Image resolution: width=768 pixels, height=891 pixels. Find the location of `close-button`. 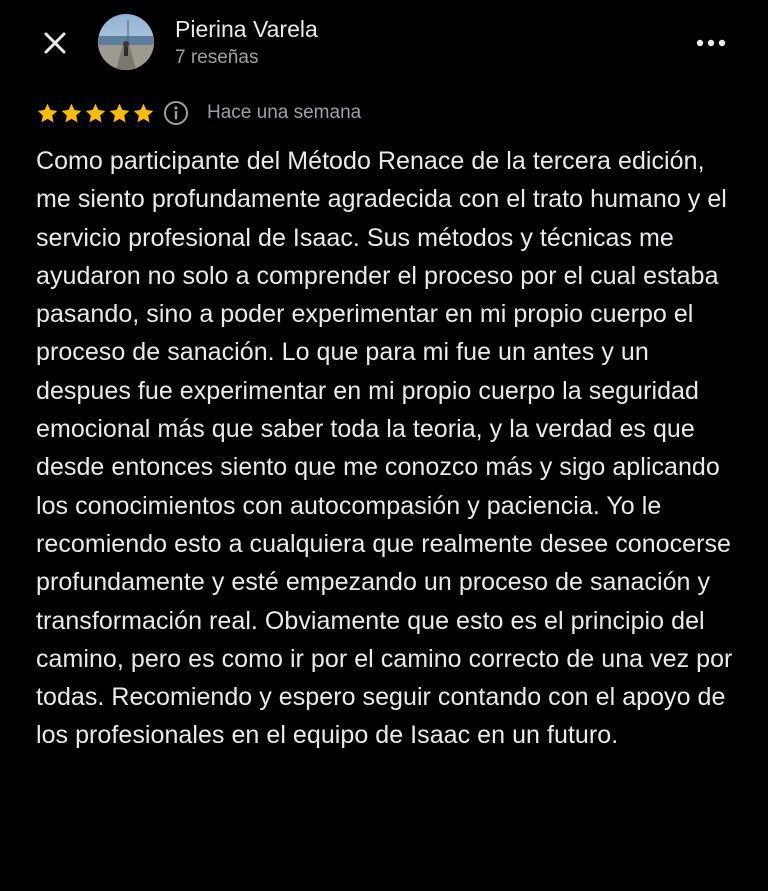

close-button is located at coordinates (55, 43).